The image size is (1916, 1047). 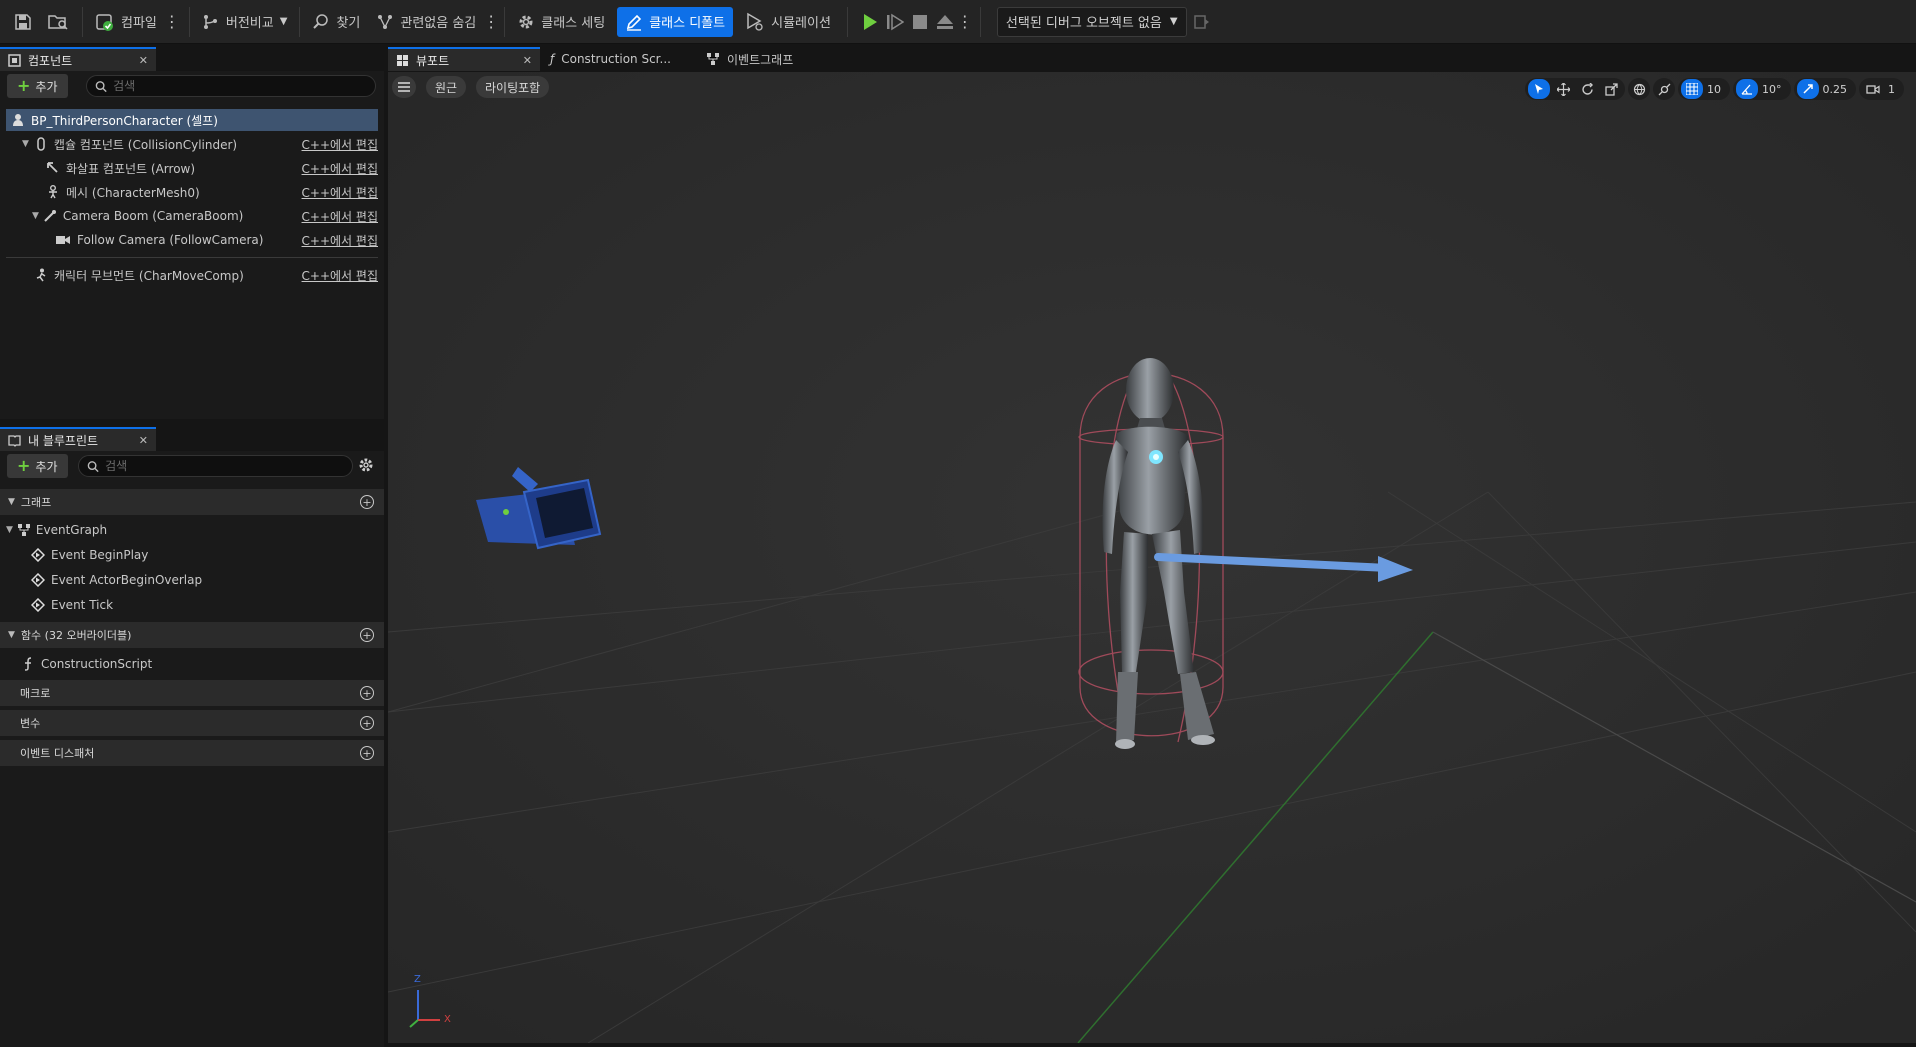 I want to click on tab-viewport: 뷰포트 ✕, so click(x=464, y=59).